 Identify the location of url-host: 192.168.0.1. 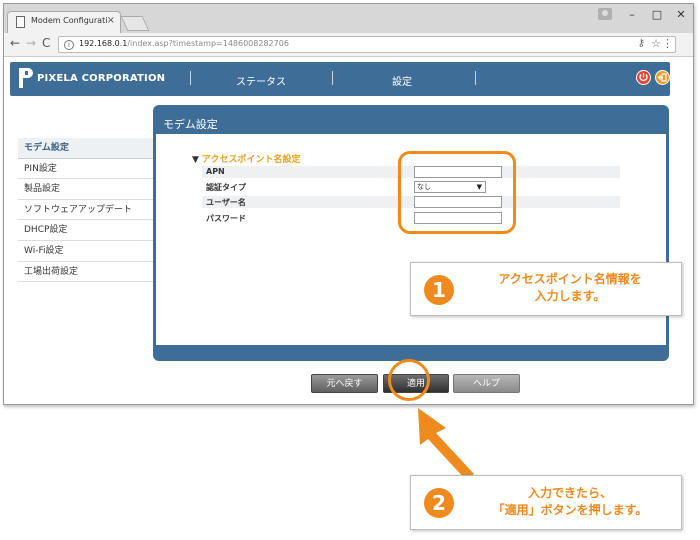
(103, 43).